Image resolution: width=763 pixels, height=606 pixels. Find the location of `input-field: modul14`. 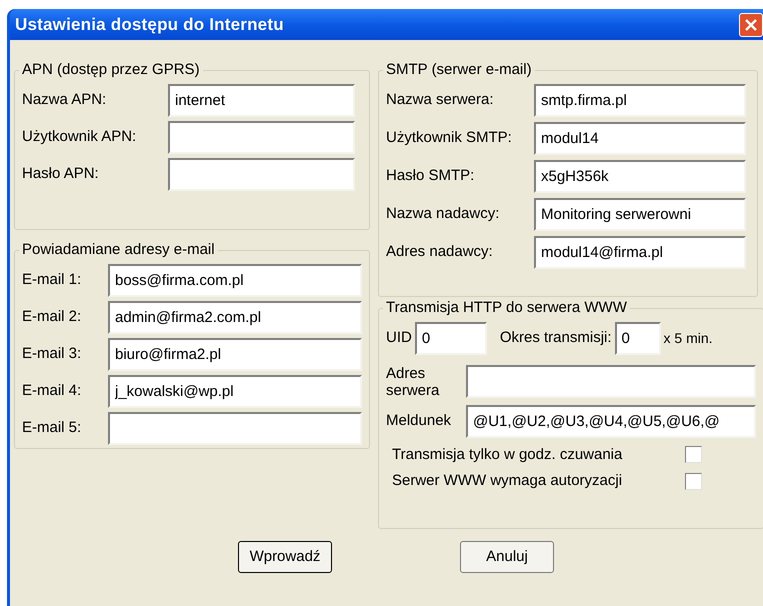

input-field: modul14 is located at coordinates (640, 138).